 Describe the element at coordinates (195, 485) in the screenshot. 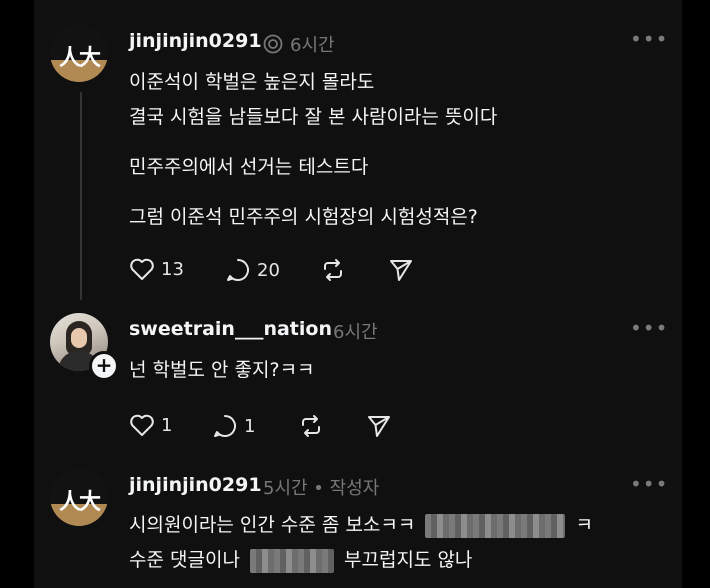

I see `reply-username: jinjinjin0291` at that location.